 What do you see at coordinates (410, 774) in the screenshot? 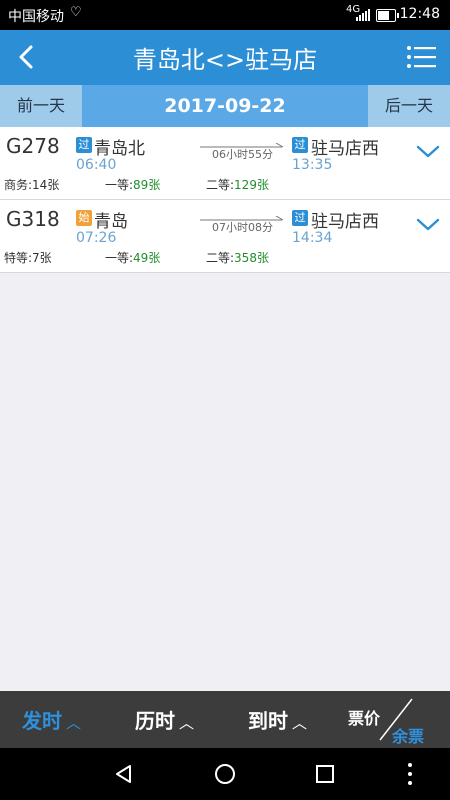
I see `nav-more-icon` at bounding box center [410, 774].